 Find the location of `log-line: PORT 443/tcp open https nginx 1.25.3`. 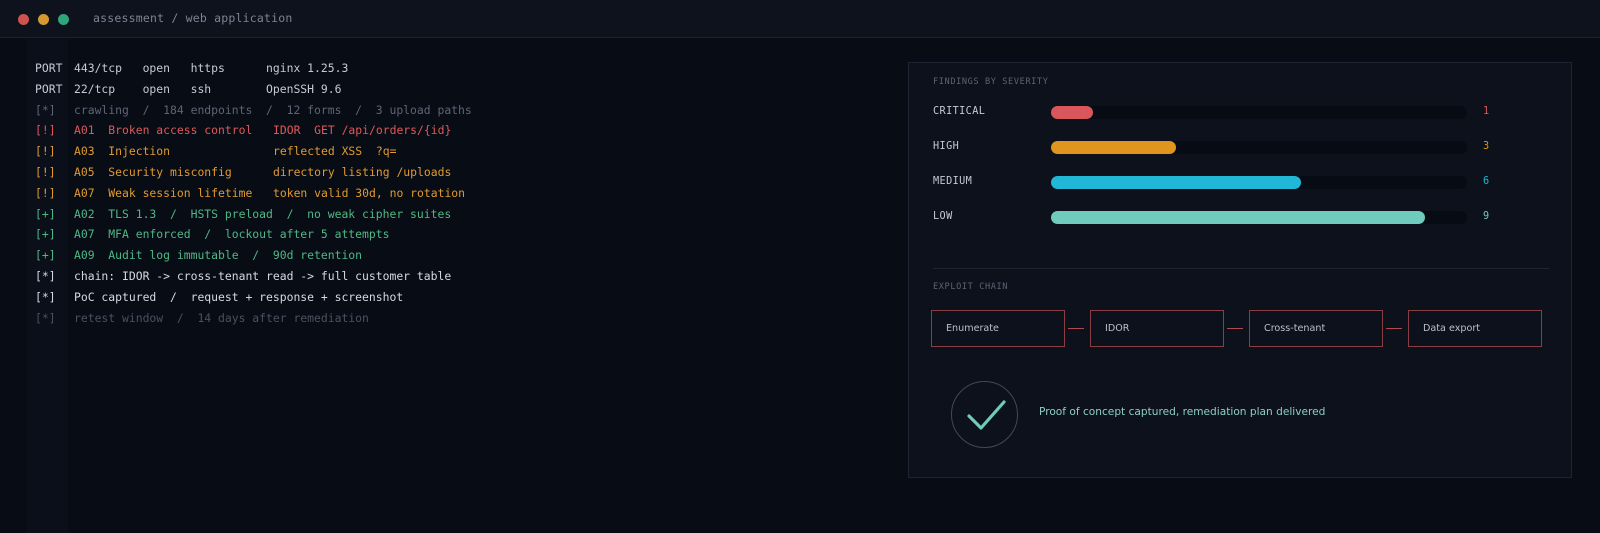

log-line: PORT 443/tcp open https nginx 1.25.3 is located at coordinates (455, 68).